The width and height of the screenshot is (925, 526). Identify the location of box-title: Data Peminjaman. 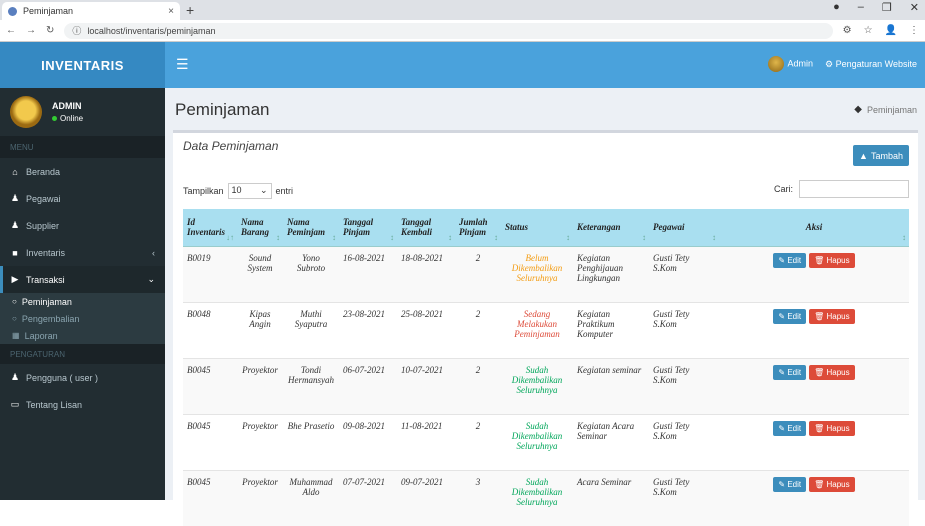
(231, 146).